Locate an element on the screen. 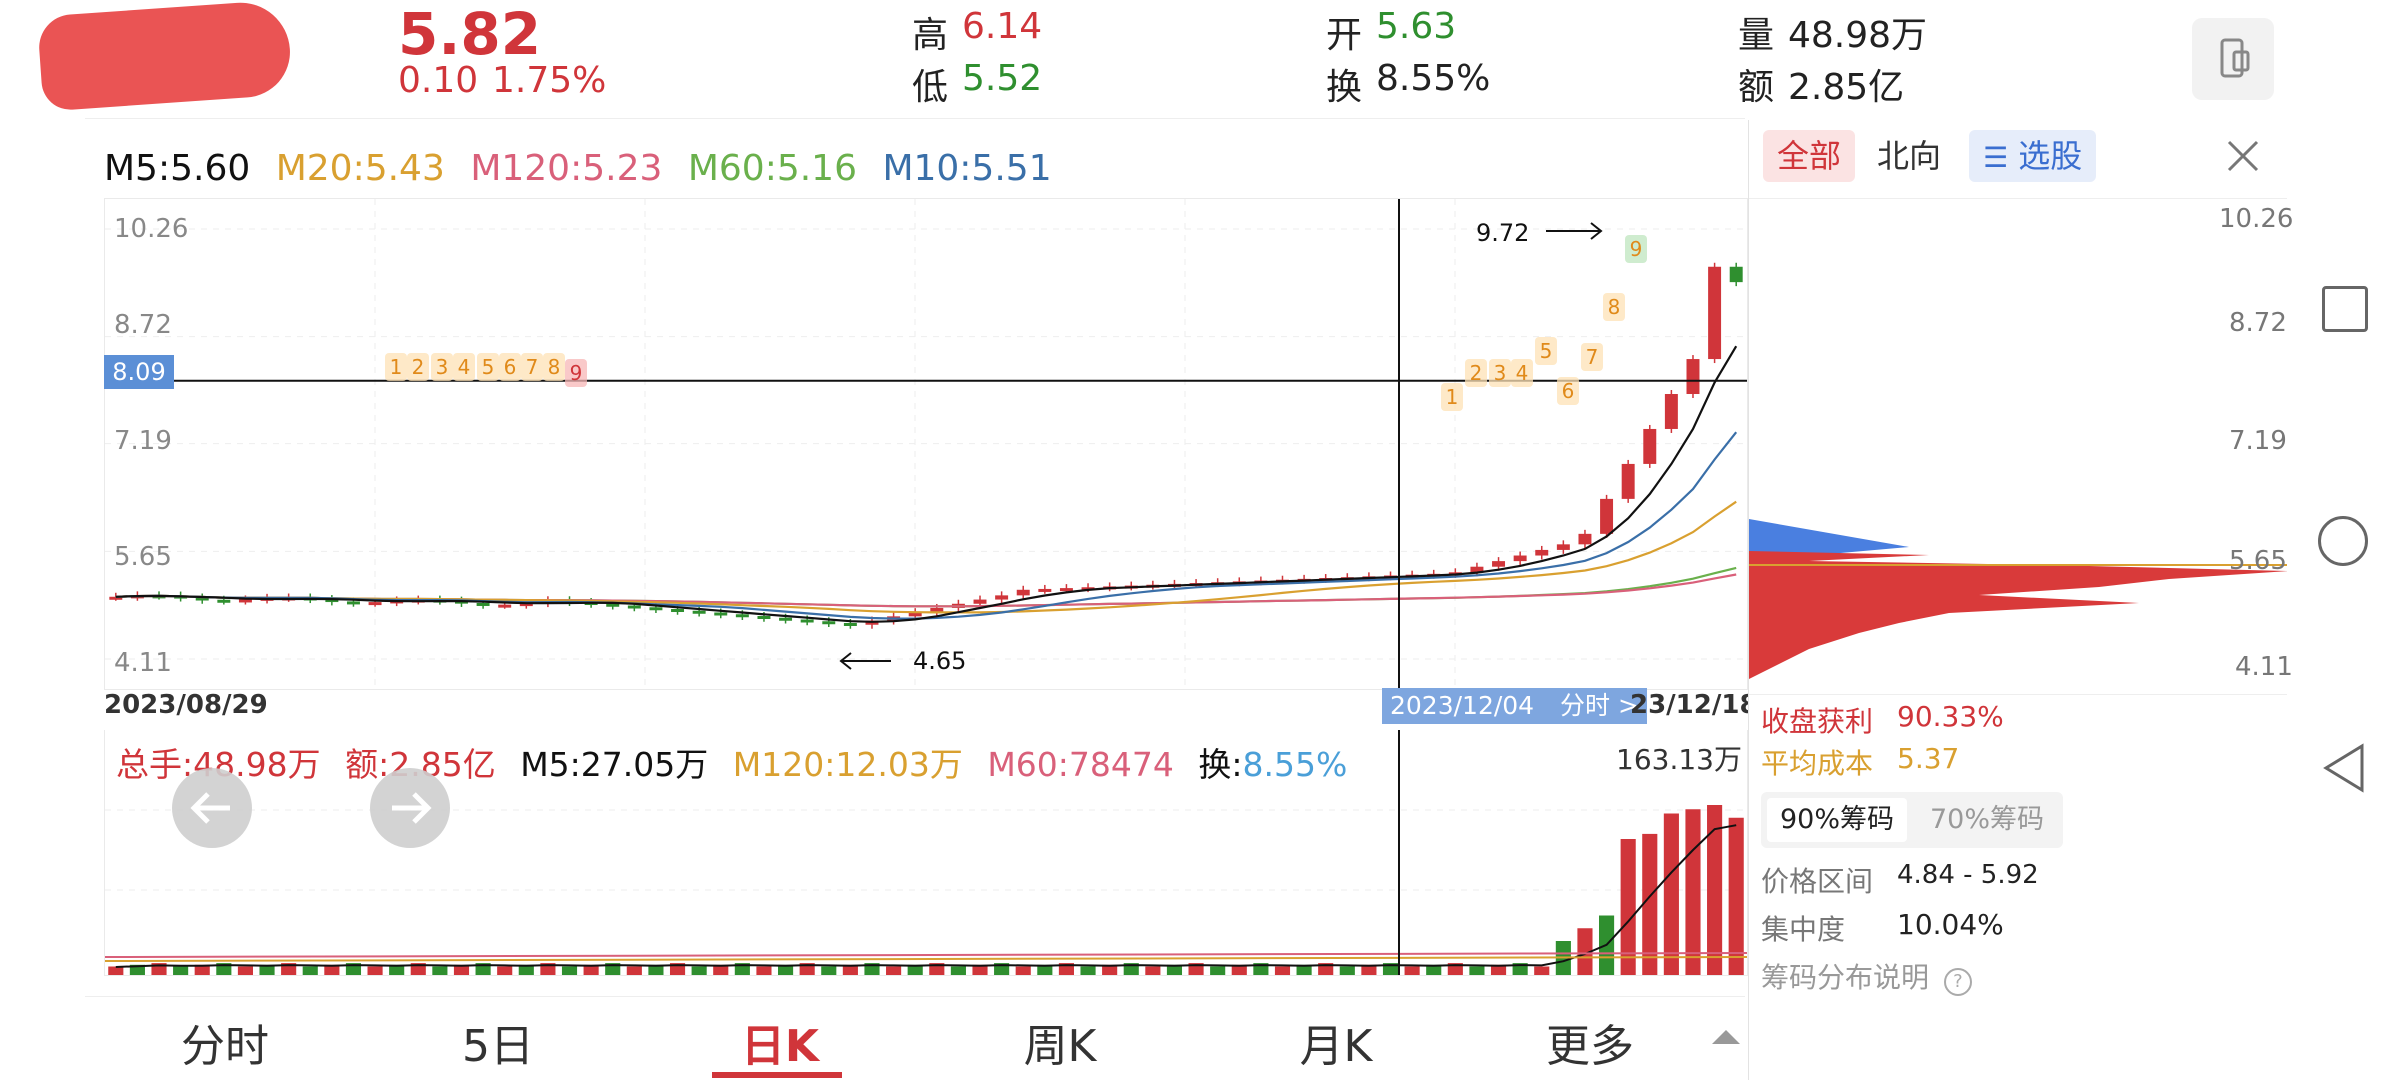  back-button is located at coordinates (2344, 770).